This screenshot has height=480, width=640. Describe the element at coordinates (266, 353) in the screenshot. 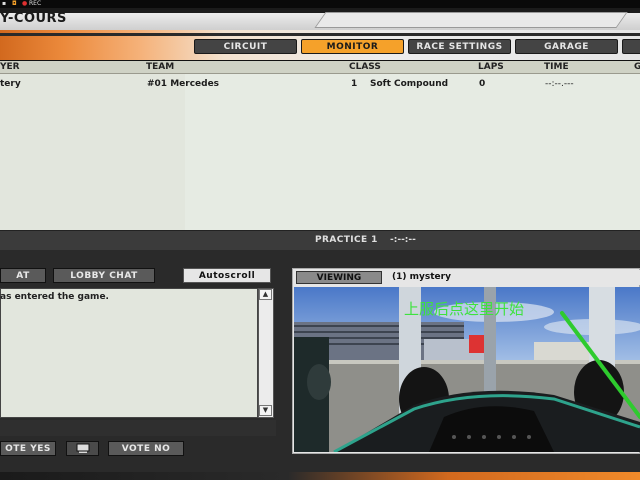

I see `chat-scrollbar` at that location.